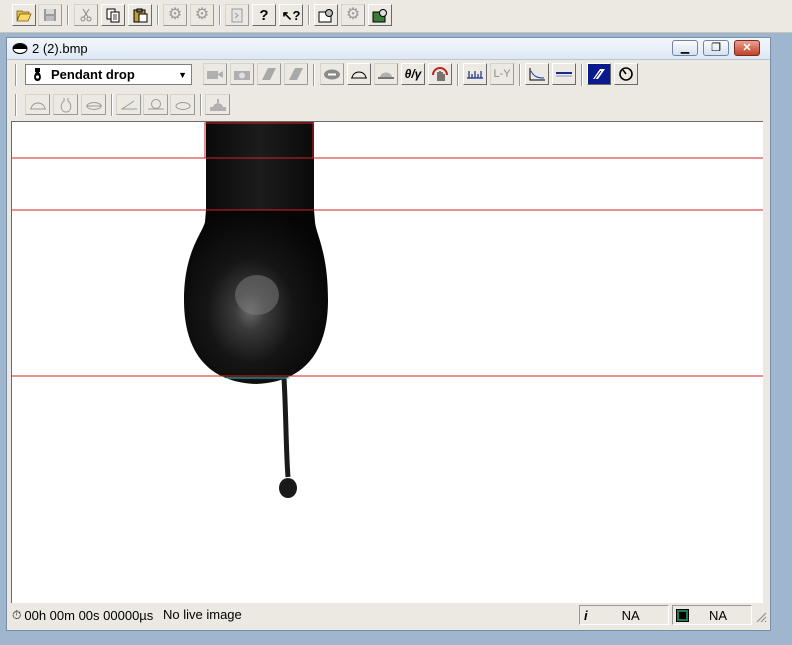  Describe the element at coordinates (682, 615) in the screenshot. I see `frame-icon` at that location.